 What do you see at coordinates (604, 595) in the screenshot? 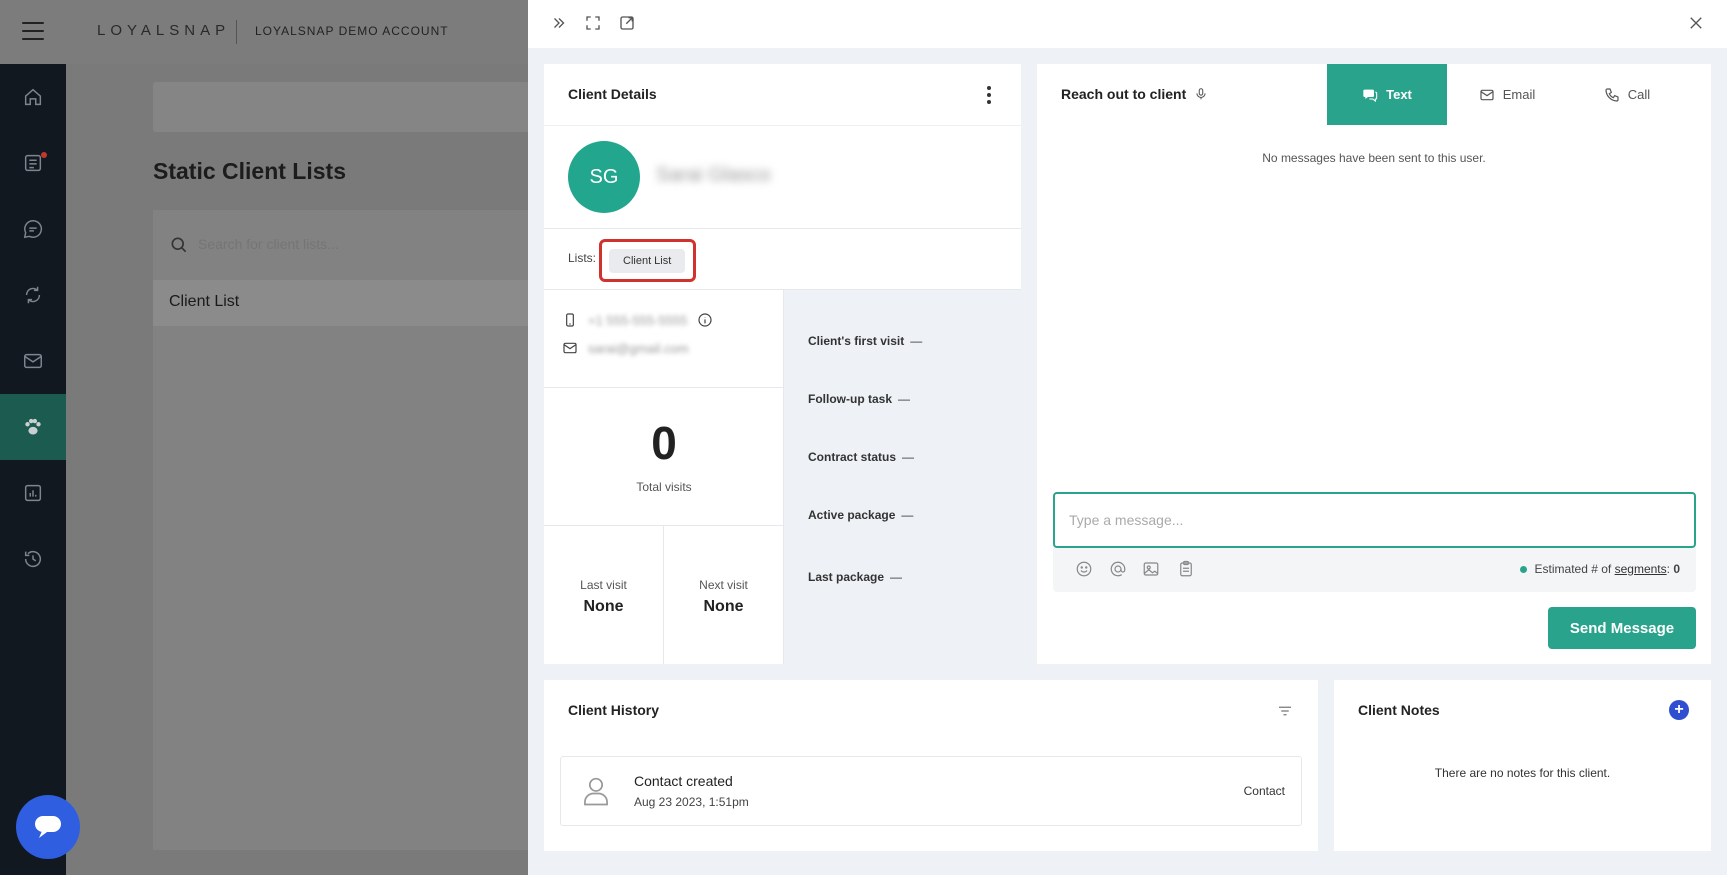
I see `last-visit: Last visit None` at bounding box center [604, 595].